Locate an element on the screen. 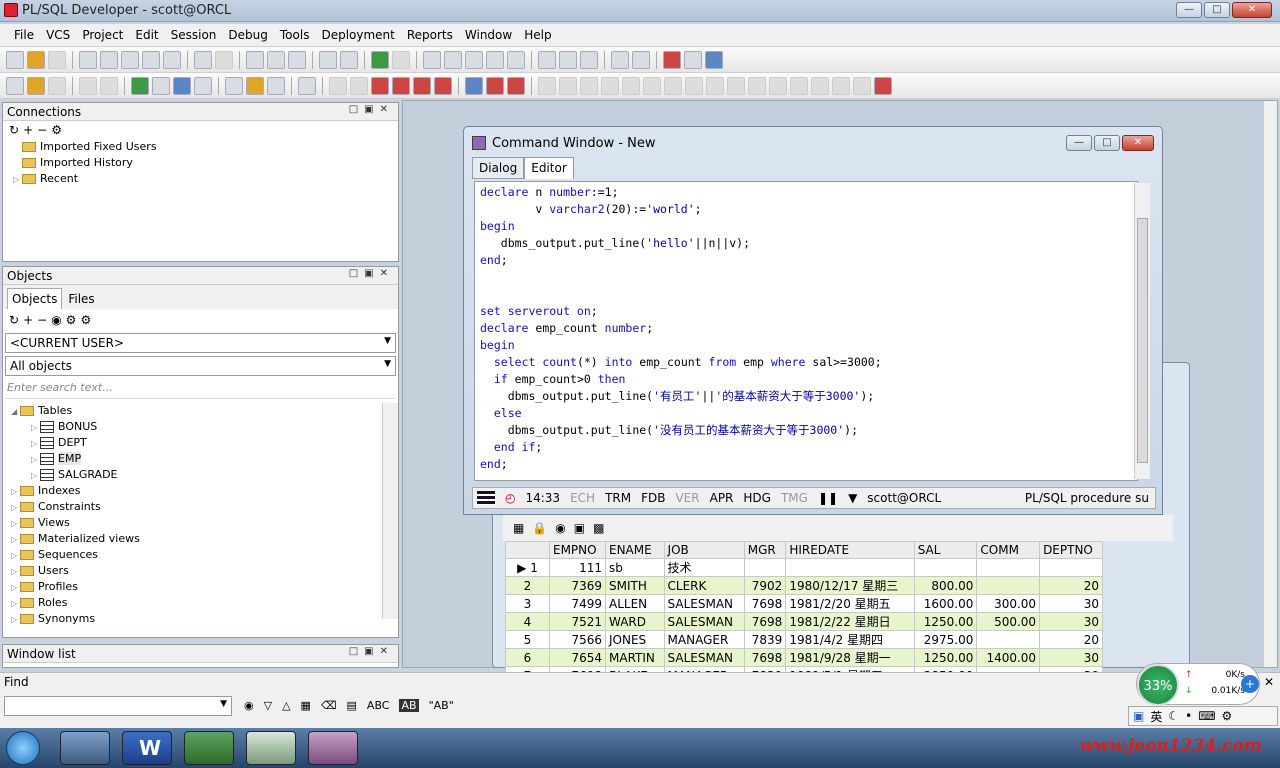 The image size is (1280, 768). user-combo: <CURRENT USER> ▼ is located at coordinates (200, 343).